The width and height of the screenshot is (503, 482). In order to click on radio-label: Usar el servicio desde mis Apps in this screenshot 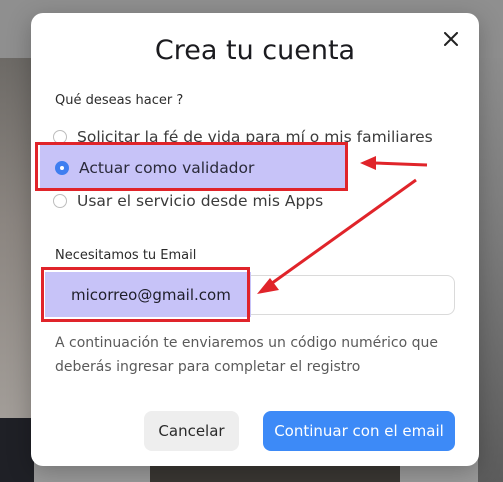, I will do `click(200, 201)`.